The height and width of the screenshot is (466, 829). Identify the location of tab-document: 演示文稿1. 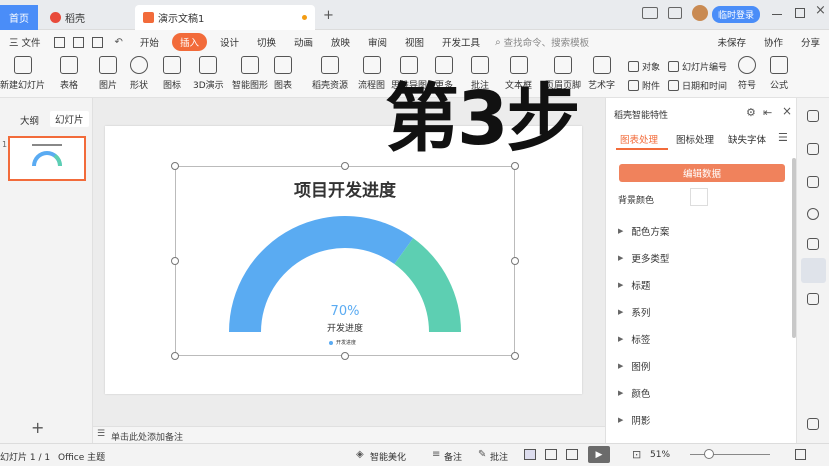
(225, 17).